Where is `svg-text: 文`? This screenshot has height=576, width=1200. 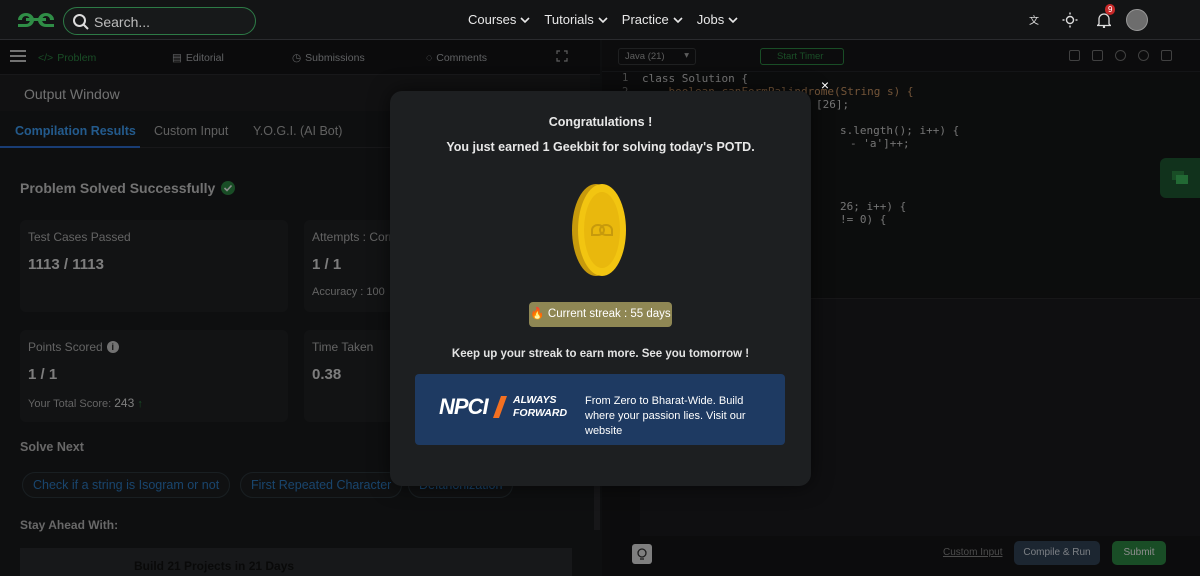 svg-text: 文 is located at coordinates (1034, 20).